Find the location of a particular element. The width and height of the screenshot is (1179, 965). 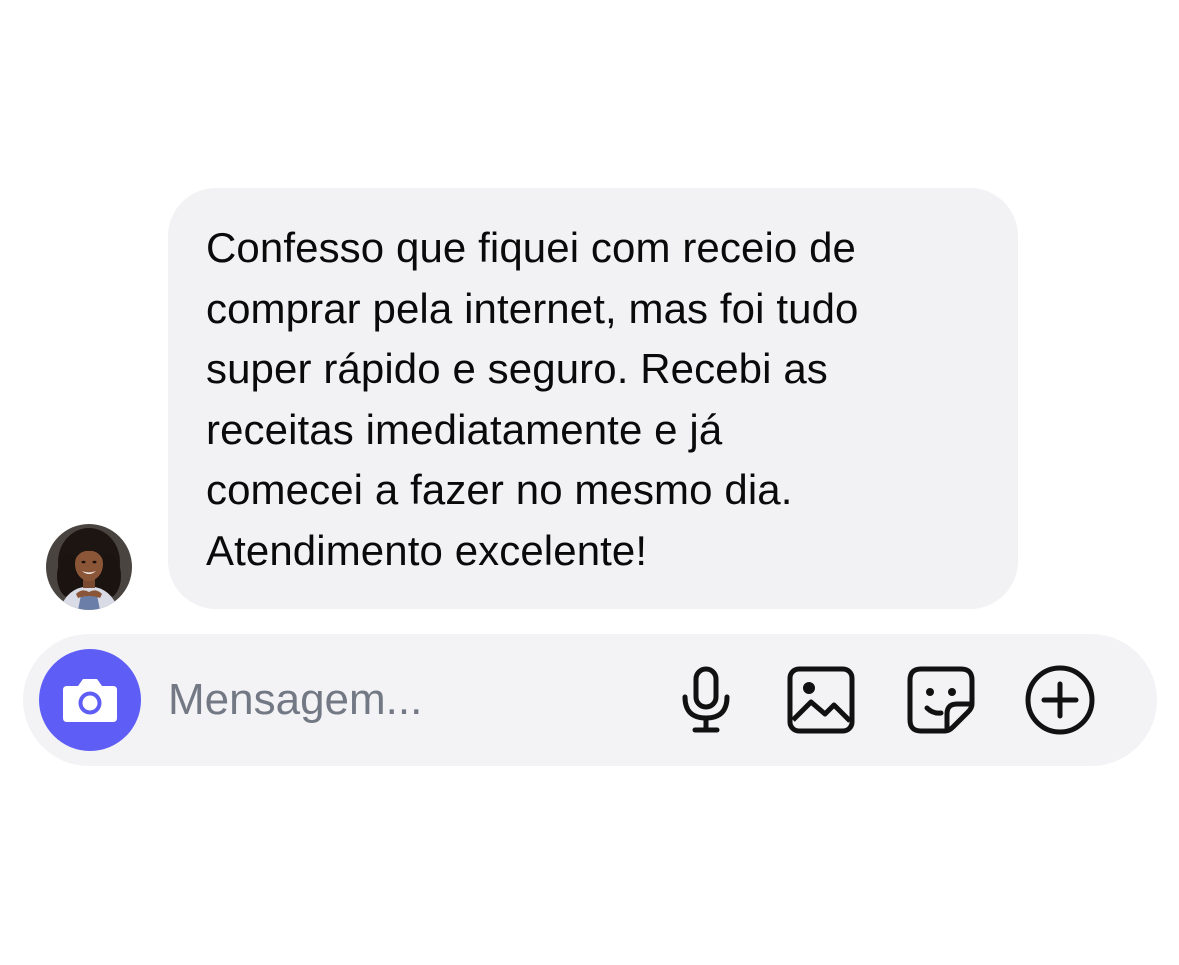

voice-message-button is located at coordinates (706, 700).